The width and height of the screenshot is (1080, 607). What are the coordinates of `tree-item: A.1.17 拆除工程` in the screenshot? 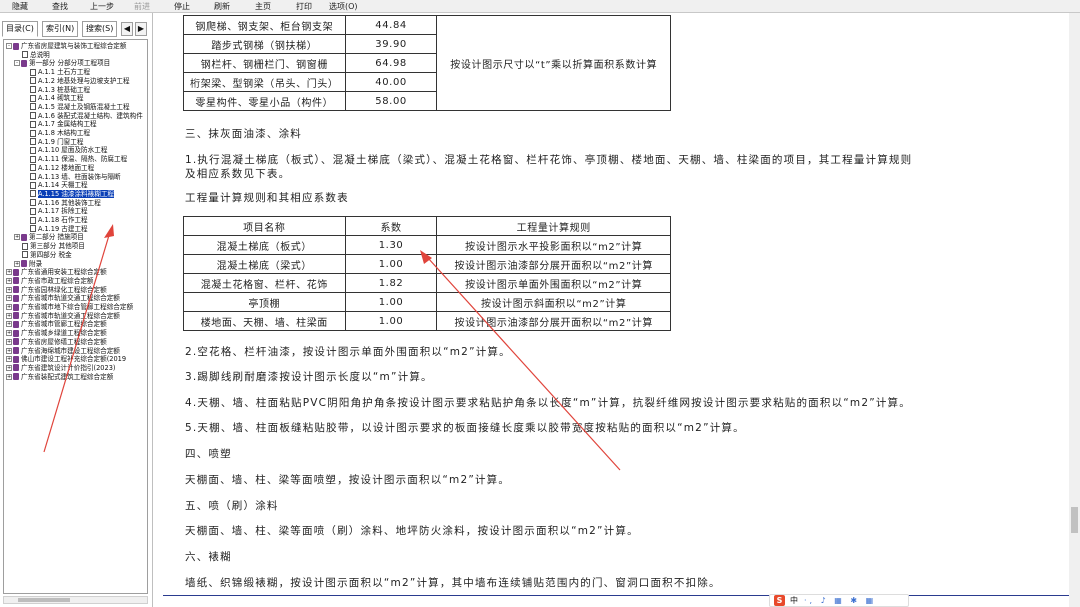 It's located at (88, 211).